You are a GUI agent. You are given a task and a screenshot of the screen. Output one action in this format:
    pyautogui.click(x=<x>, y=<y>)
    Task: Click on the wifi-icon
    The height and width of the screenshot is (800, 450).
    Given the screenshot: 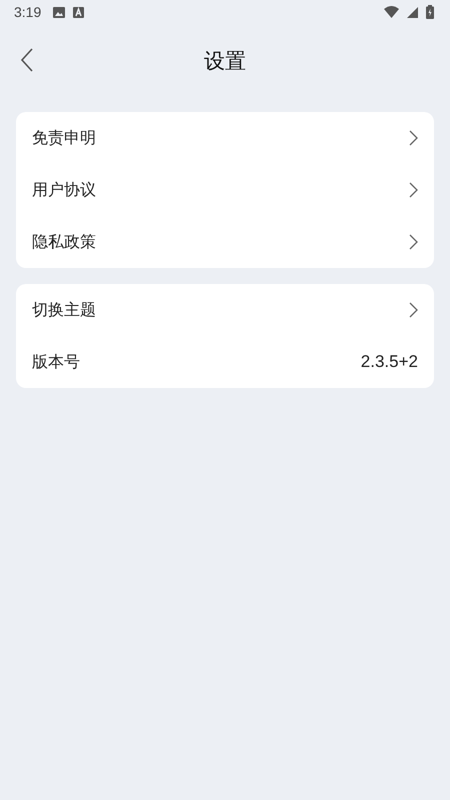 What is the action you would take?
    pyautogui.click(x=391, y=12)
    